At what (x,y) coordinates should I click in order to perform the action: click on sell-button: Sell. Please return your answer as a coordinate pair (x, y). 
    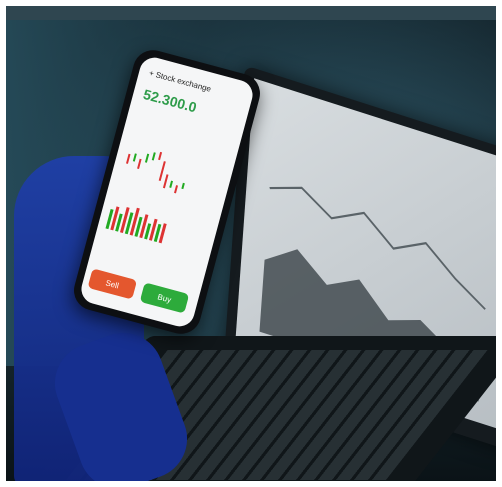
    Looking at the image, I should click on (112, 284).